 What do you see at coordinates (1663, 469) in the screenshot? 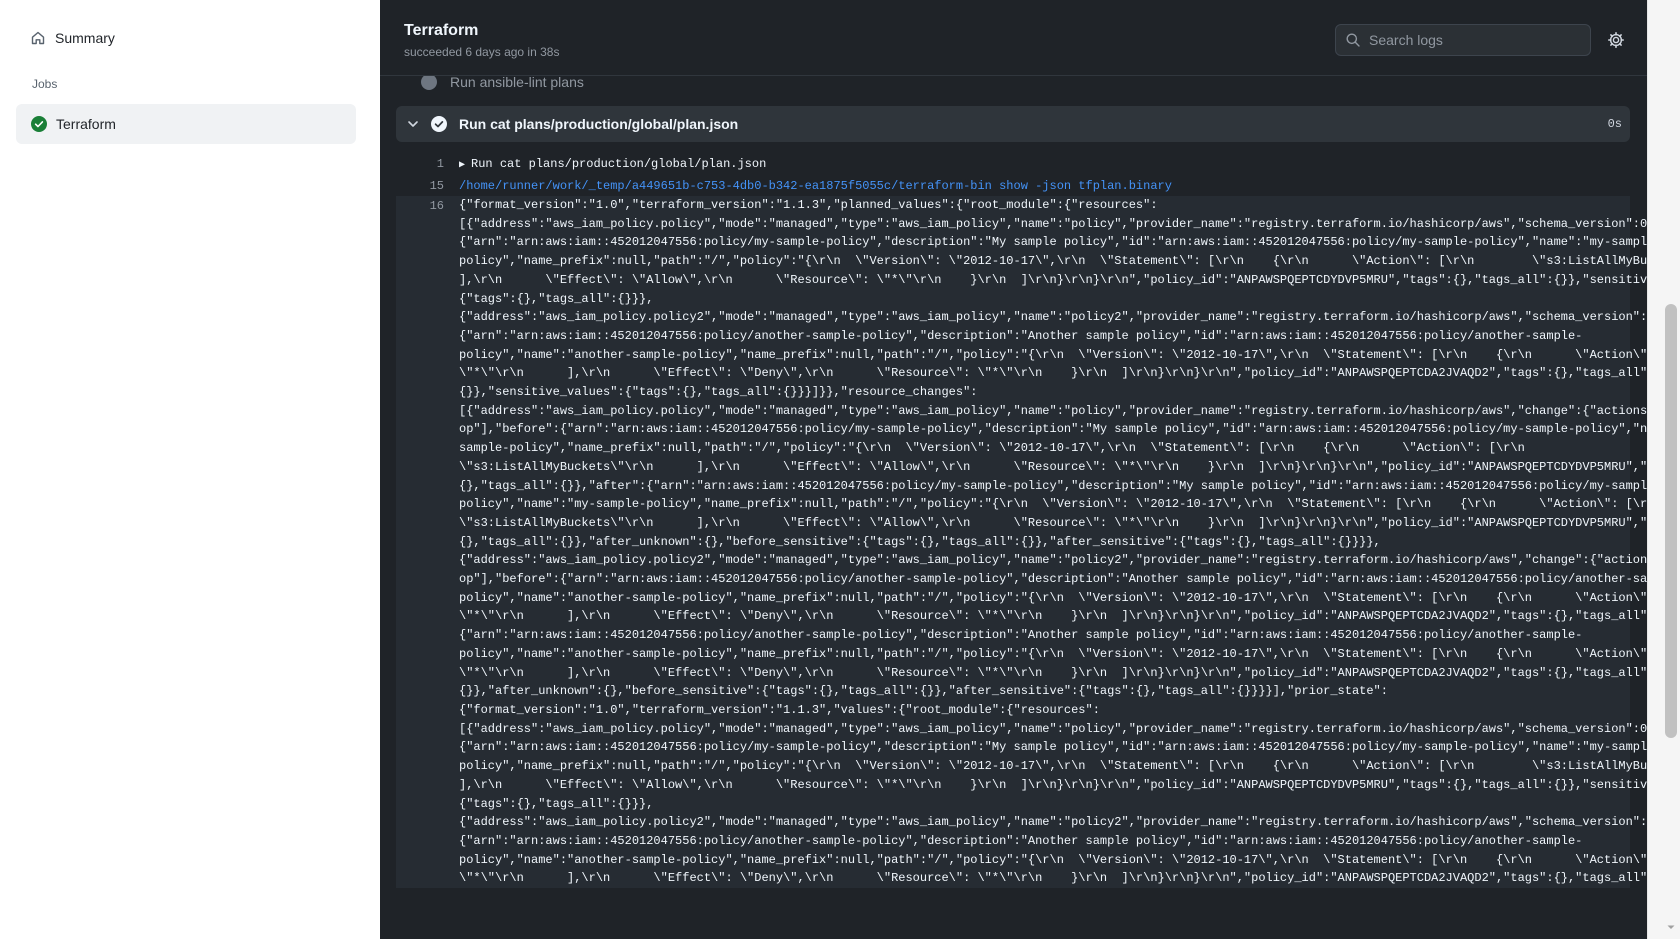
I see `page-scrollbar` at bounding box center [1663, 469].